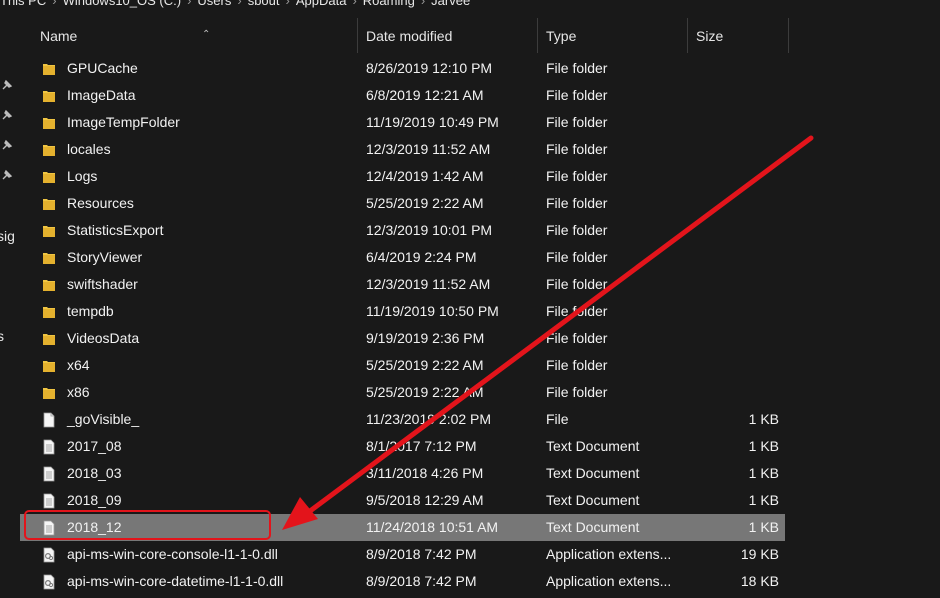  I want to click on table-row: 2017_08 8/1/2017 7:12 PM Text Document 1 KB, so click(402, 446).